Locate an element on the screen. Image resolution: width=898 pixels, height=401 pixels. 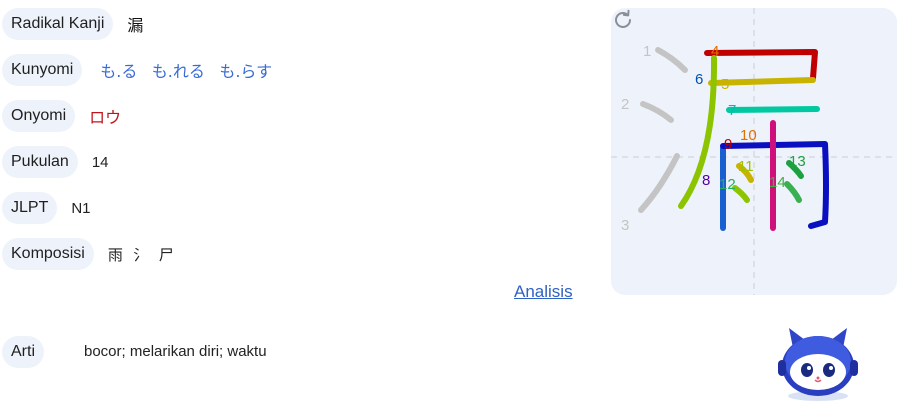
radical-label: Radikal Kanji is located at coordinates (58, 24).